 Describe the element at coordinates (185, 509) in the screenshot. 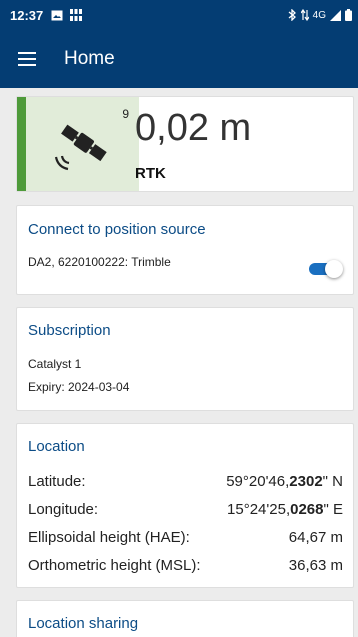

I see `longitude-row: Longitude: 15°24'25,0268" E` at that location.